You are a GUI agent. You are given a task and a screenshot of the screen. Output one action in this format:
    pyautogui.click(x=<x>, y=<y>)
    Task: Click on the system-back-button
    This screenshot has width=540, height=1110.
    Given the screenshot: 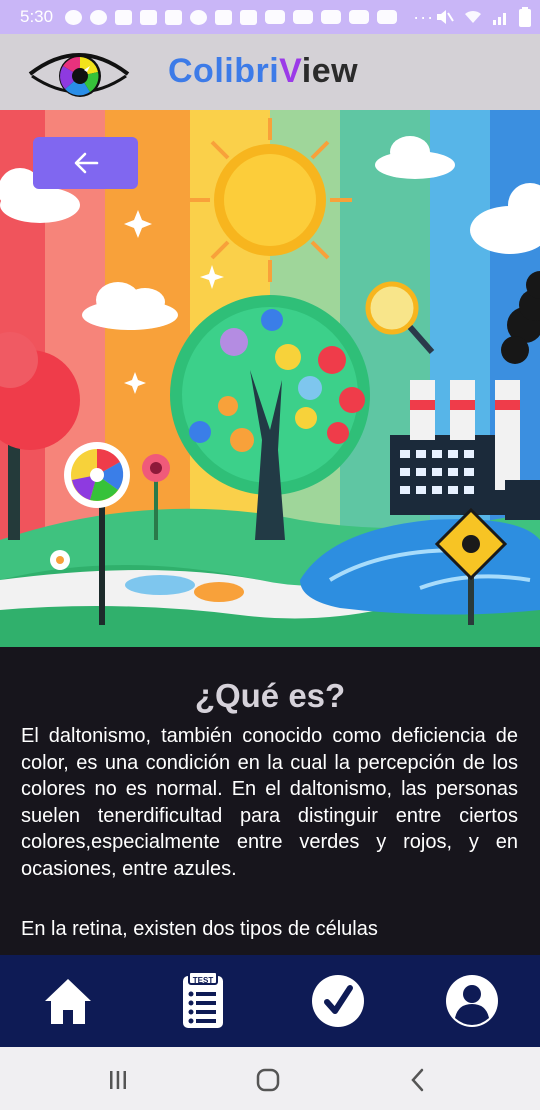 What is the action you would take?
    pyautogui.click(x=418, y=1080)
    